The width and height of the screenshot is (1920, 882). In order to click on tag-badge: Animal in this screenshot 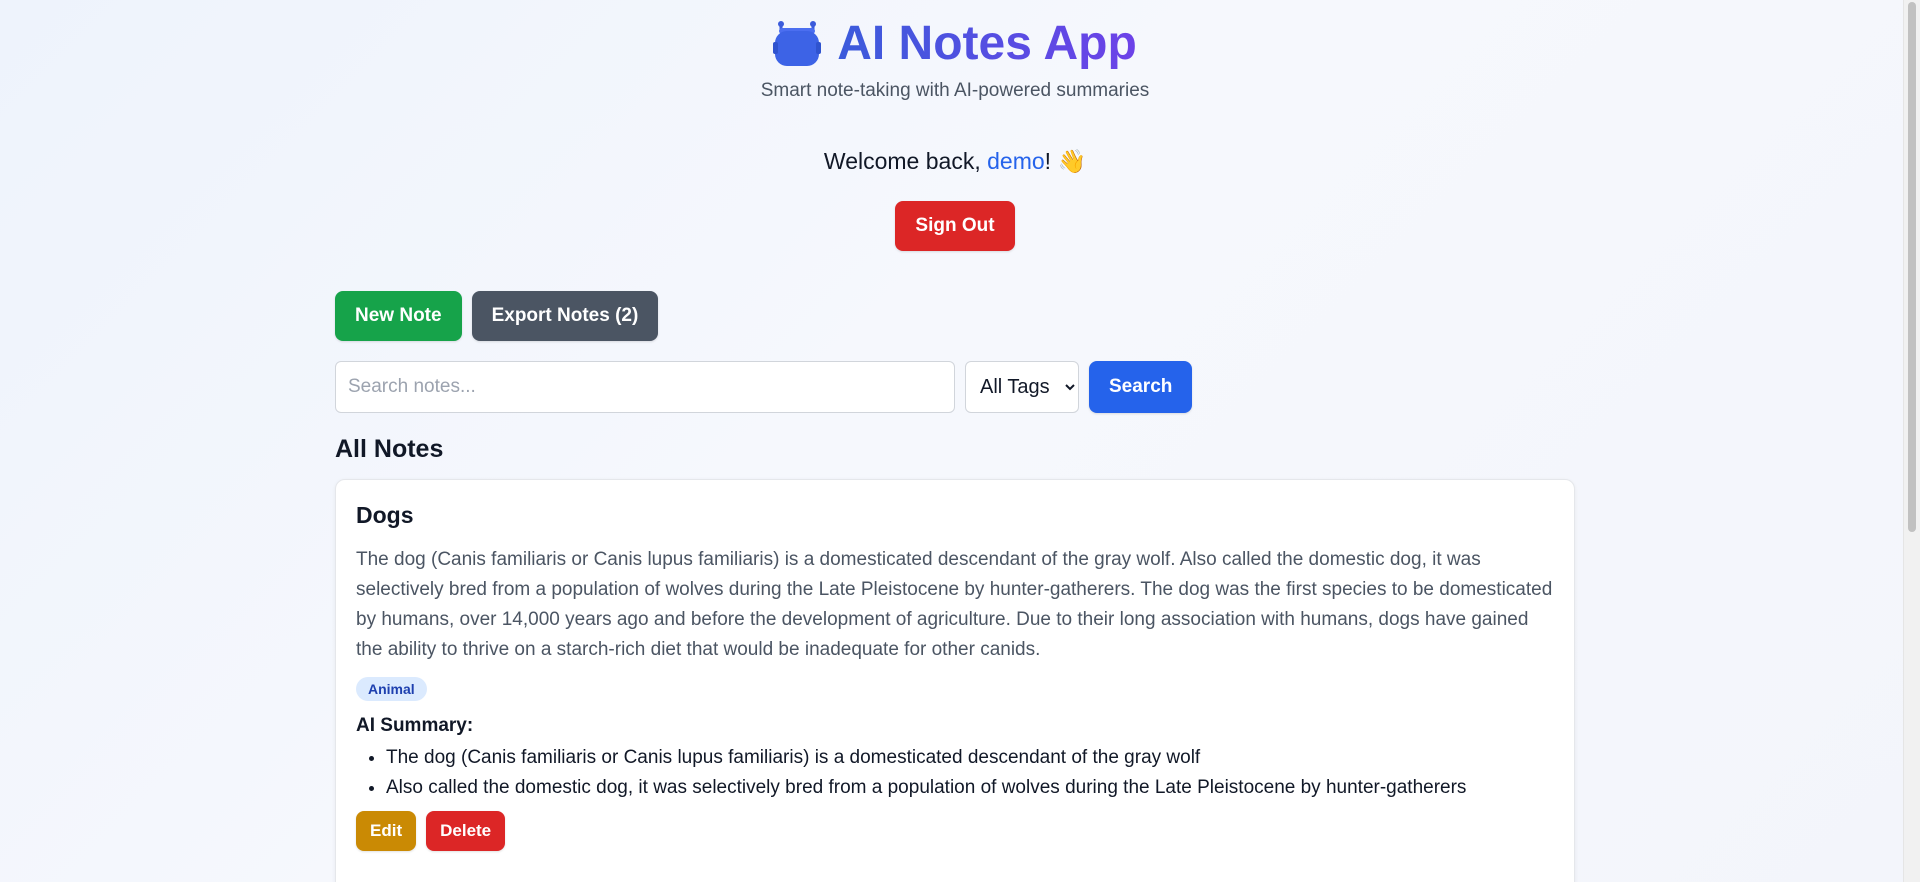, I will do `click(391, 689)`.